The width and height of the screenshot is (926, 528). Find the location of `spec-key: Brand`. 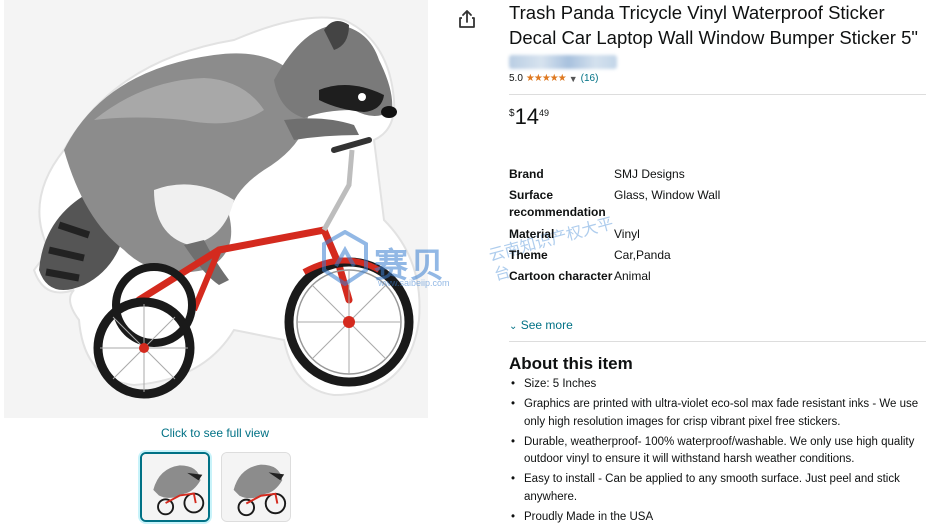

spec-key: Brand is located at coordinates (526, 174).